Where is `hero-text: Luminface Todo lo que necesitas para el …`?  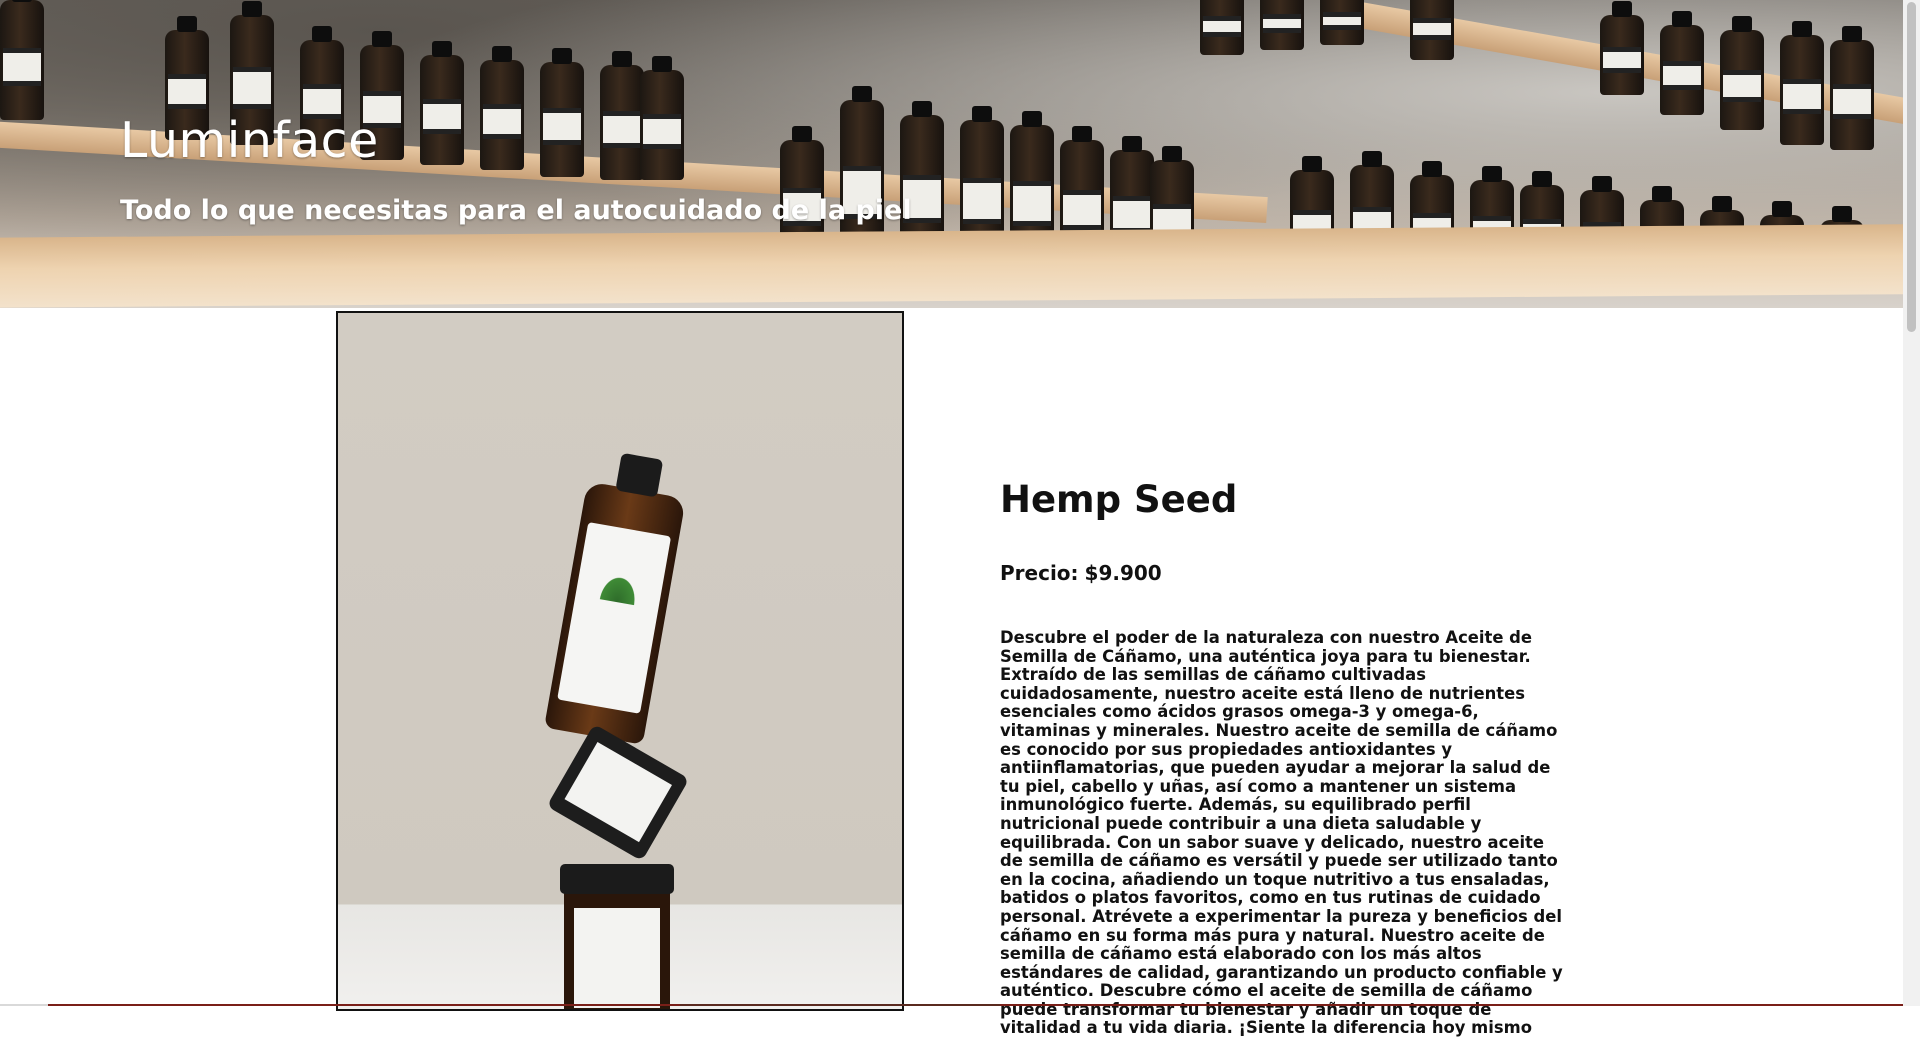 hero-text: Luminface Todo lo que necesitas para el … is located at coordinates (516, 169).